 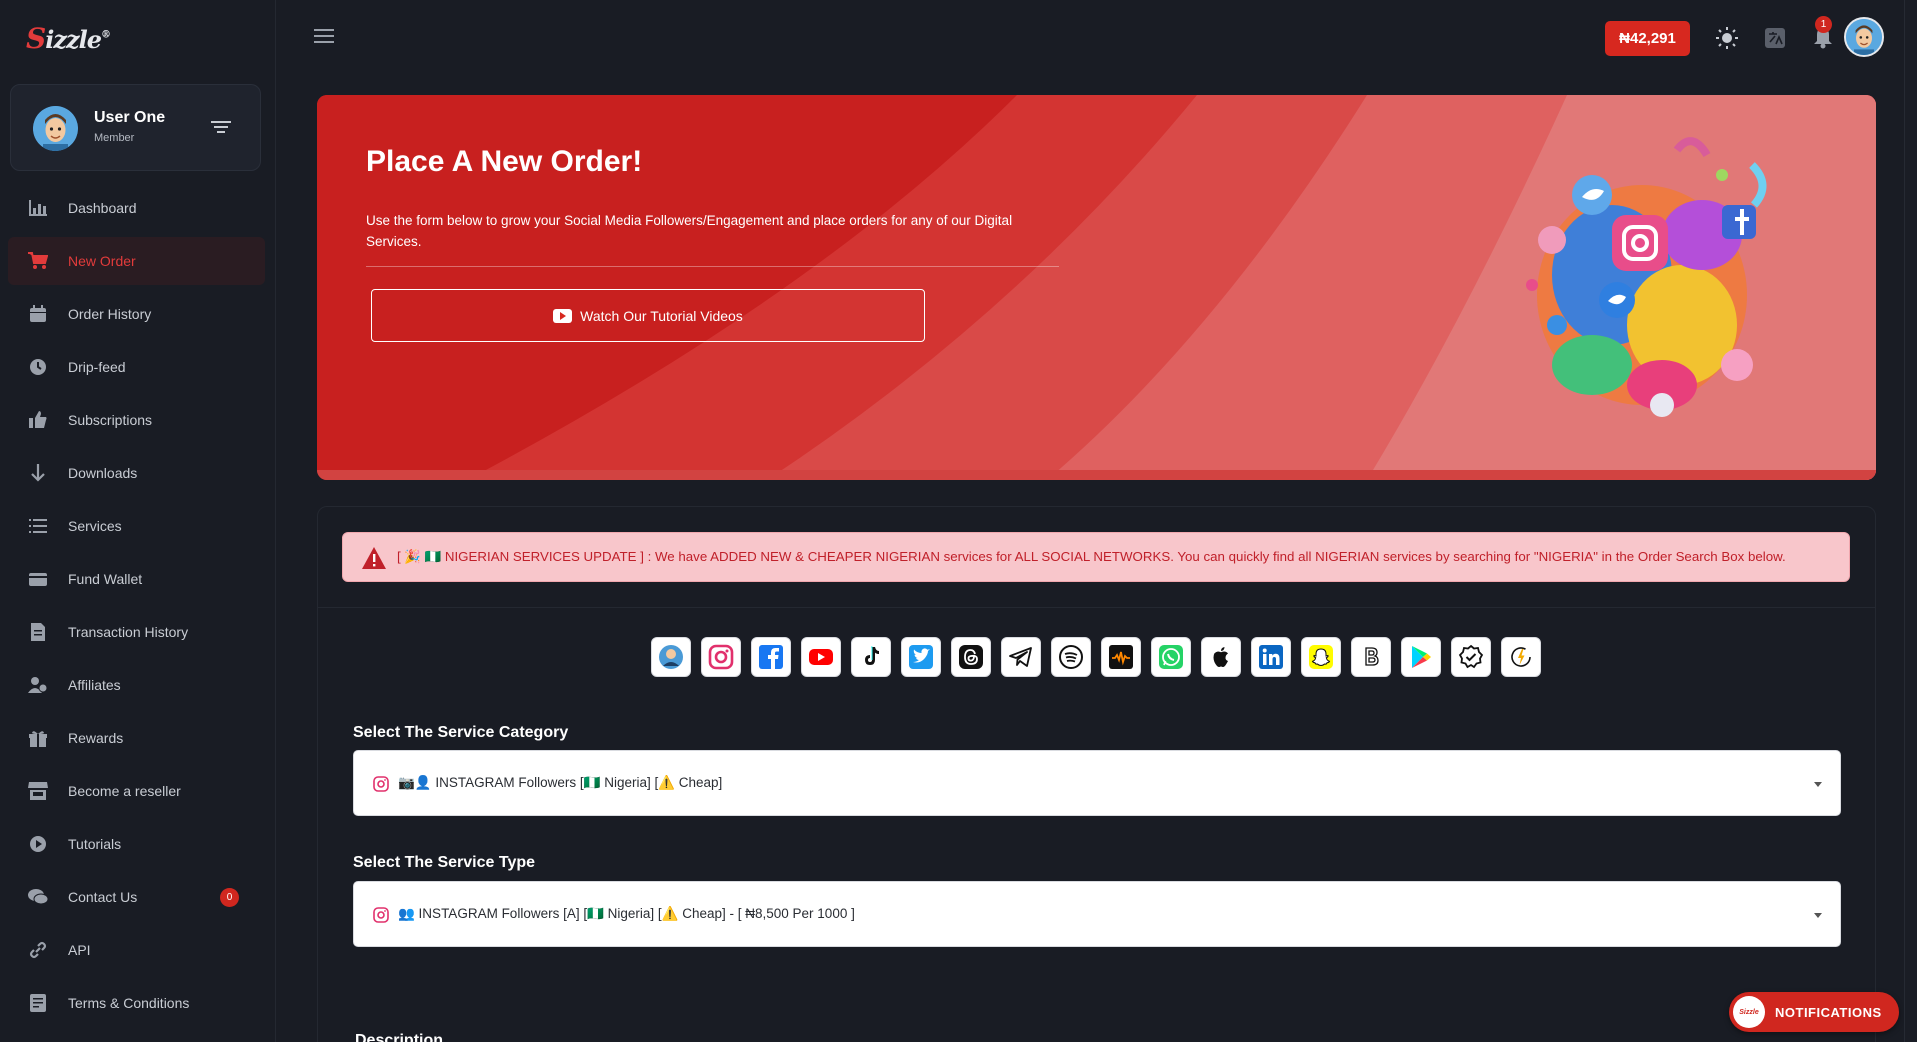 I want to click on panel-divider, so click(x=1096, y=607).